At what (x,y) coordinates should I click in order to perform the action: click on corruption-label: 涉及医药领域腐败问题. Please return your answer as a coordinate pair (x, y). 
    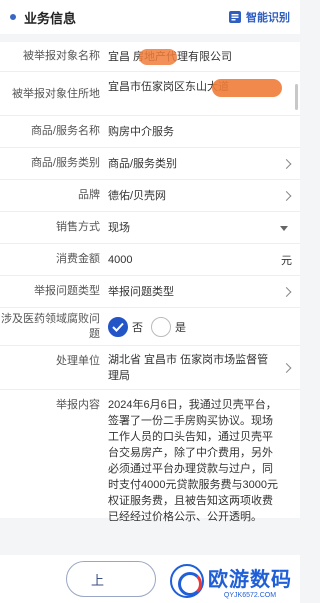
    Looking at the image, I should click on (50, 326).